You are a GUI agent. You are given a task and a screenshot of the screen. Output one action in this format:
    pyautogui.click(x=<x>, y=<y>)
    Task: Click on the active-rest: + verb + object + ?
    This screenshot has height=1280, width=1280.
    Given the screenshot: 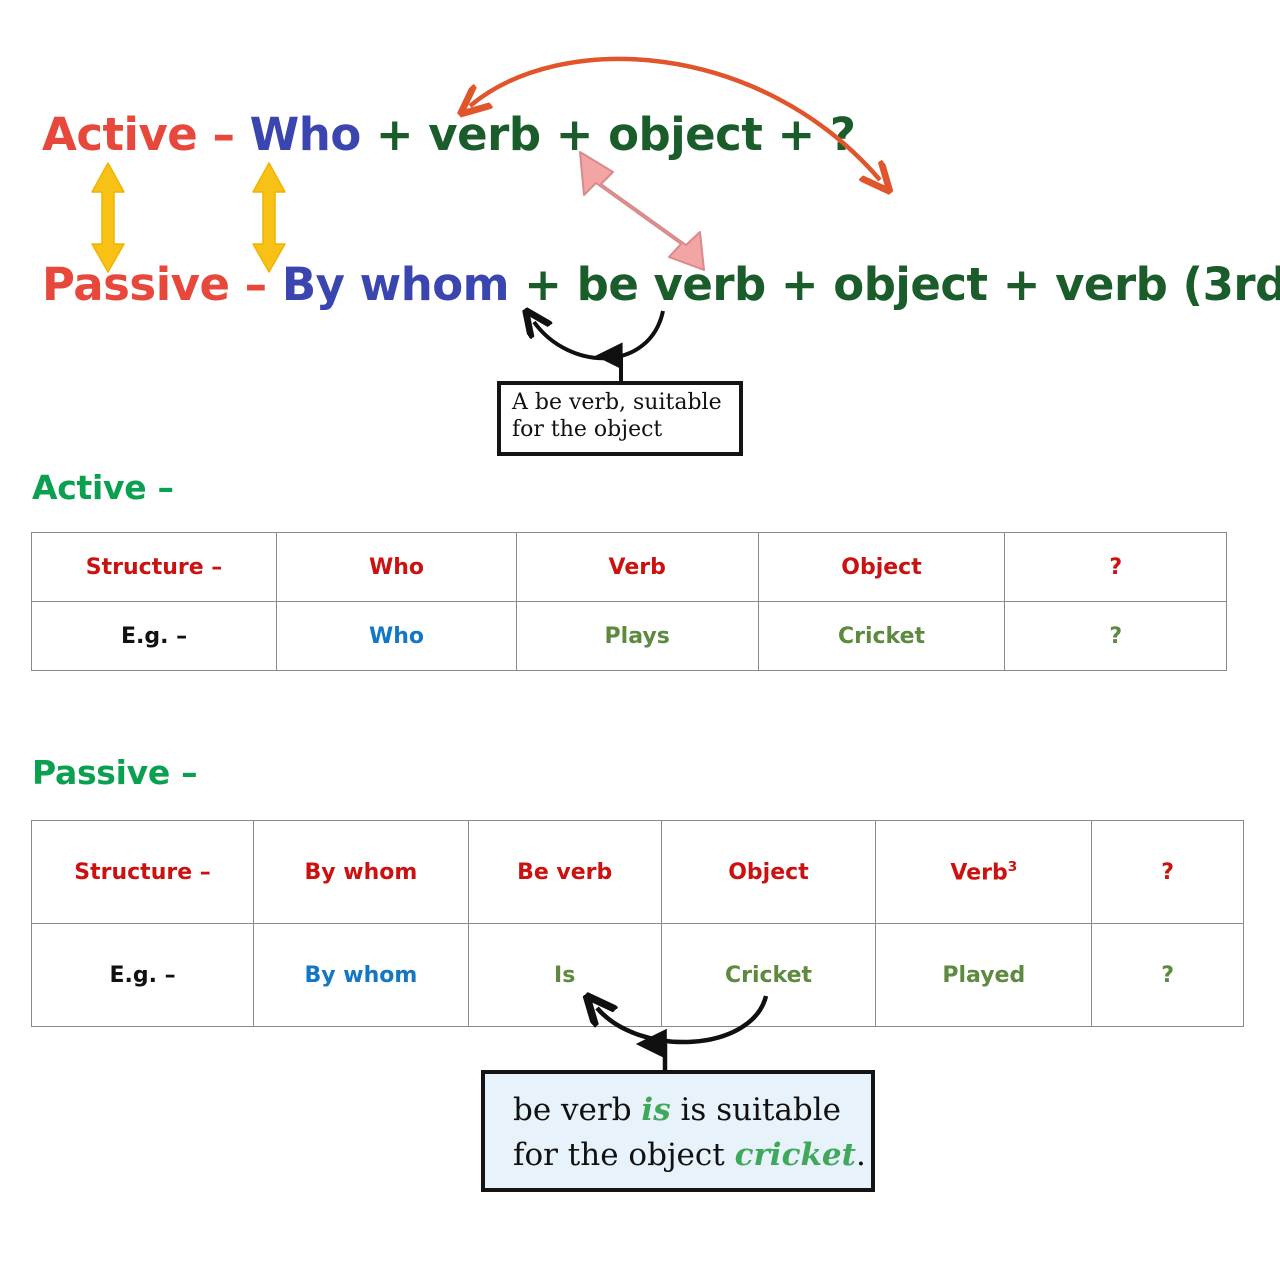 What is the action you would take?
    pyautogui.click(x=615, y=134)
    